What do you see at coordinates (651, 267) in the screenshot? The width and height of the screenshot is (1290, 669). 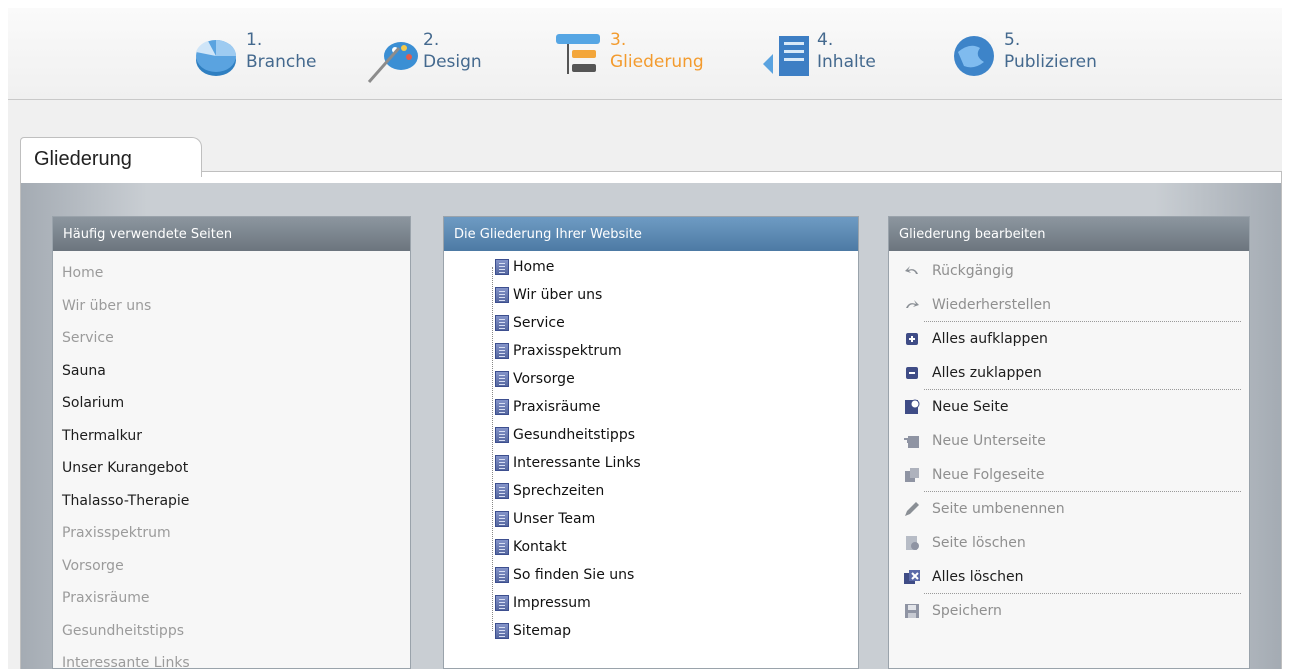 I see `tree-node: Home` at bounding box center [651, 267].